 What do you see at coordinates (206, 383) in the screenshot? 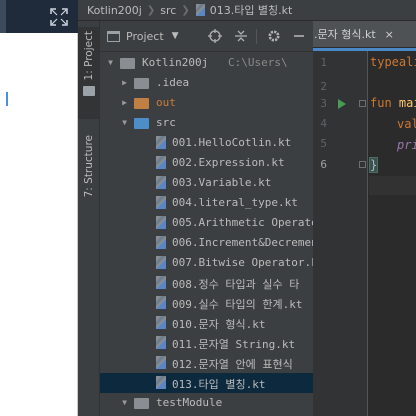
I see `tree-file-item: 013.타입 별칭.kt` at bounding box center [206, 383].